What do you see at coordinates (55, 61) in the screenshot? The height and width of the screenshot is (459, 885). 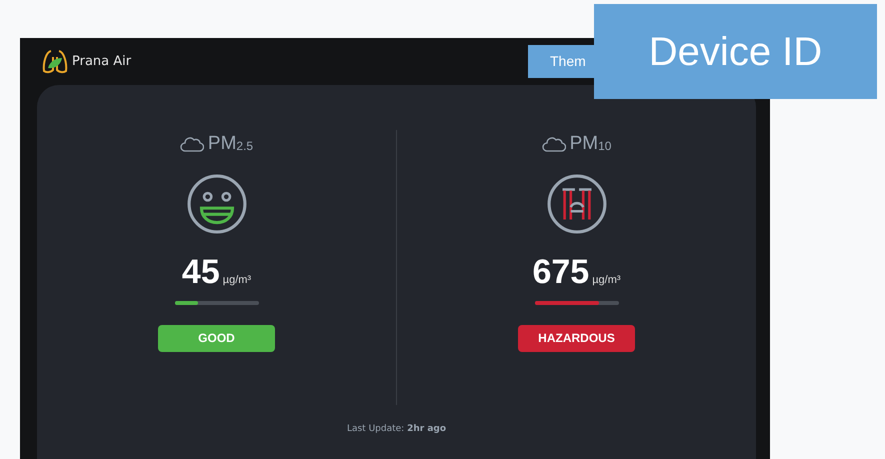 I see `lungs-leaf-logo` at bounding box center [55, 61].